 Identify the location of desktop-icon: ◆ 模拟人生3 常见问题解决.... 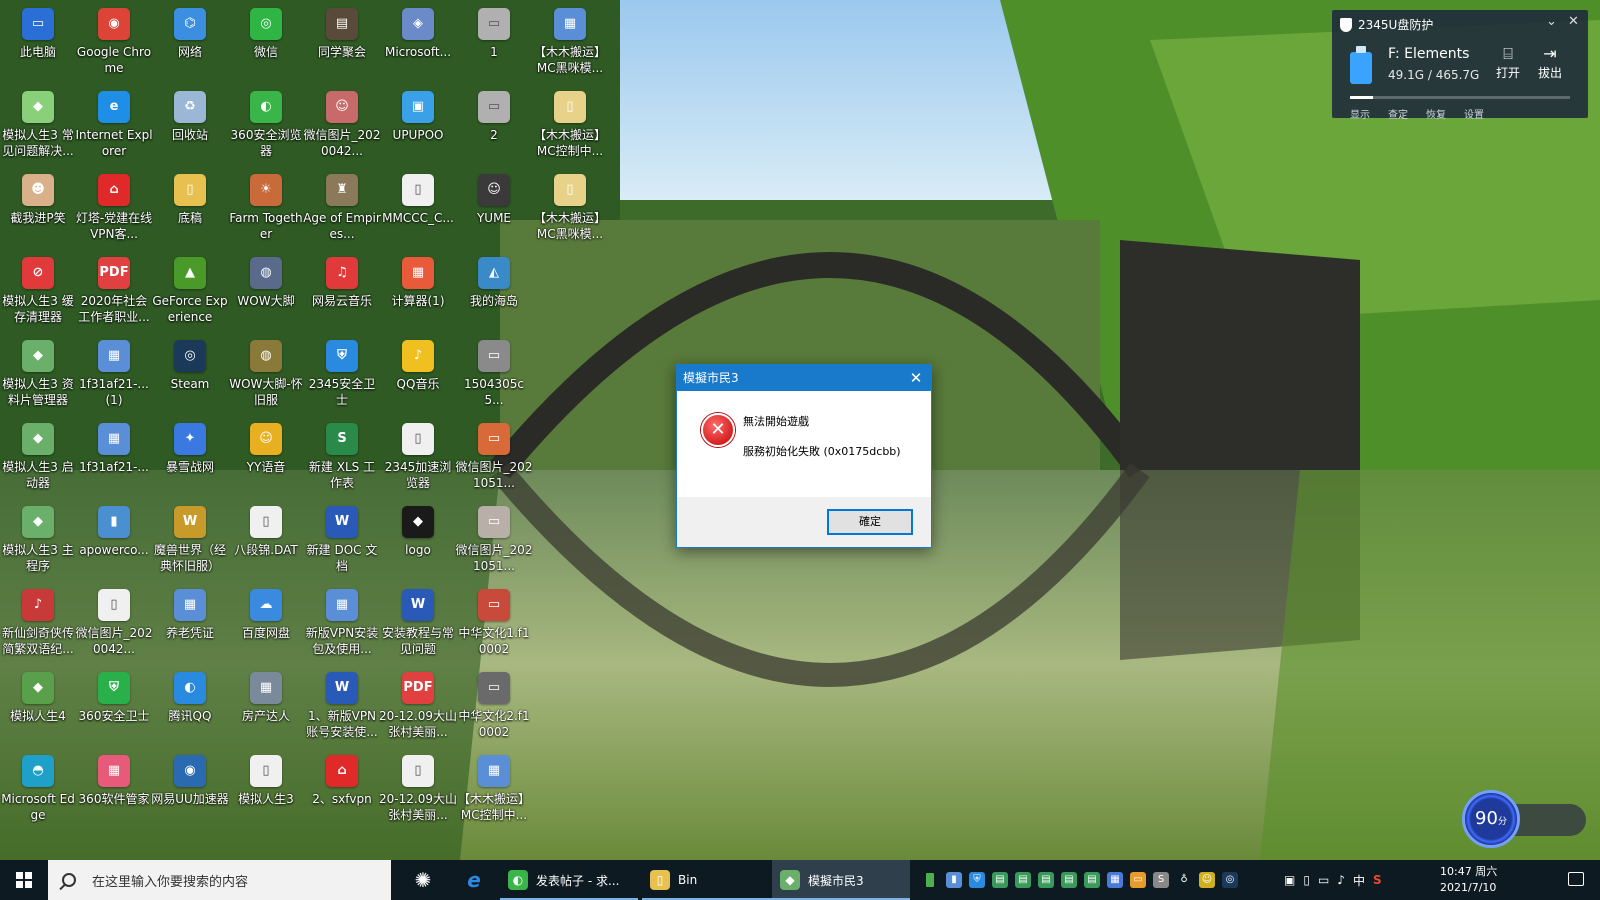
(38, 126).